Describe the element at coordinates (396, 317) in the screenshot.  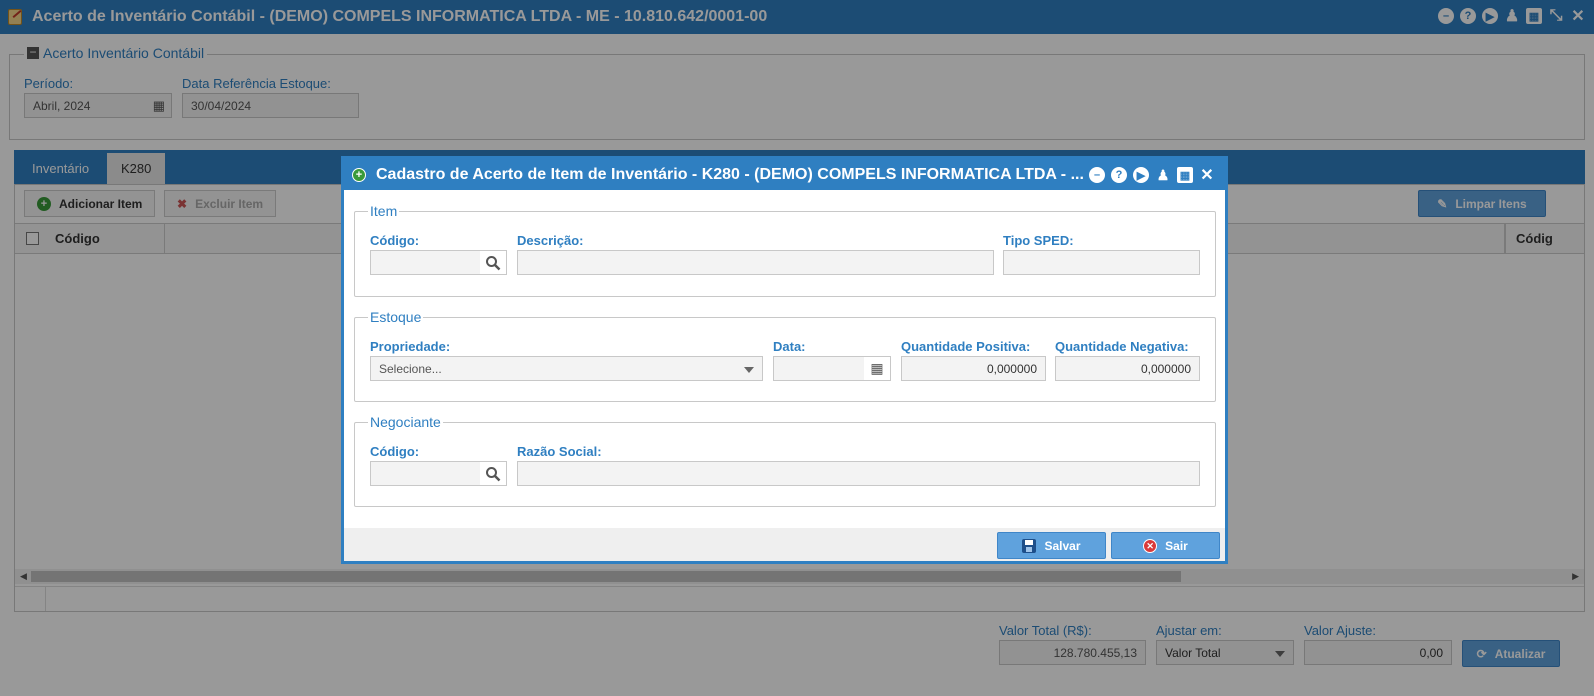
I see `estoque-legend: Estoque` at that location.